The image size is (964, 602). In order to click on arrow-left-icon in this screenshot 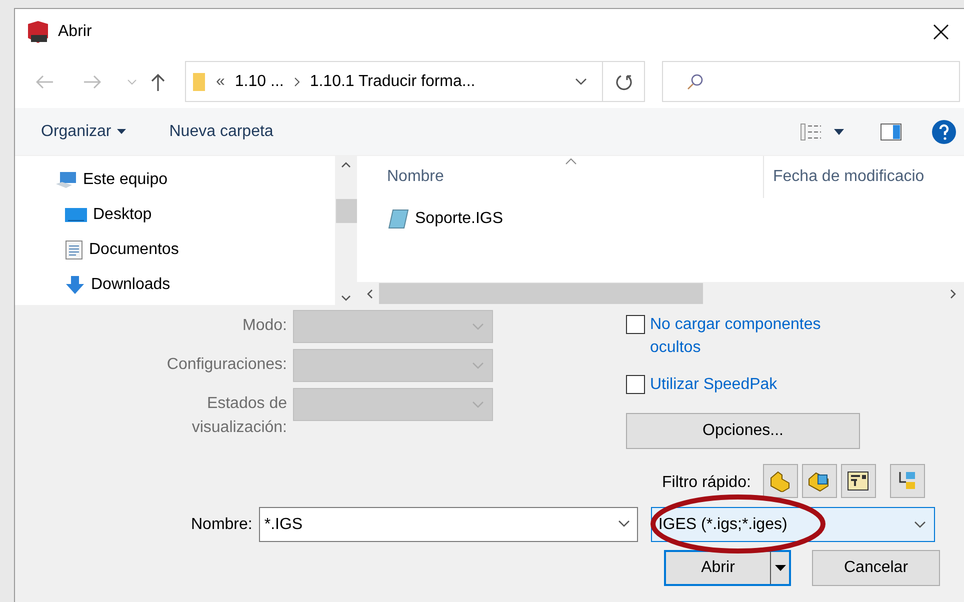, I will do `click(45, 81)`.